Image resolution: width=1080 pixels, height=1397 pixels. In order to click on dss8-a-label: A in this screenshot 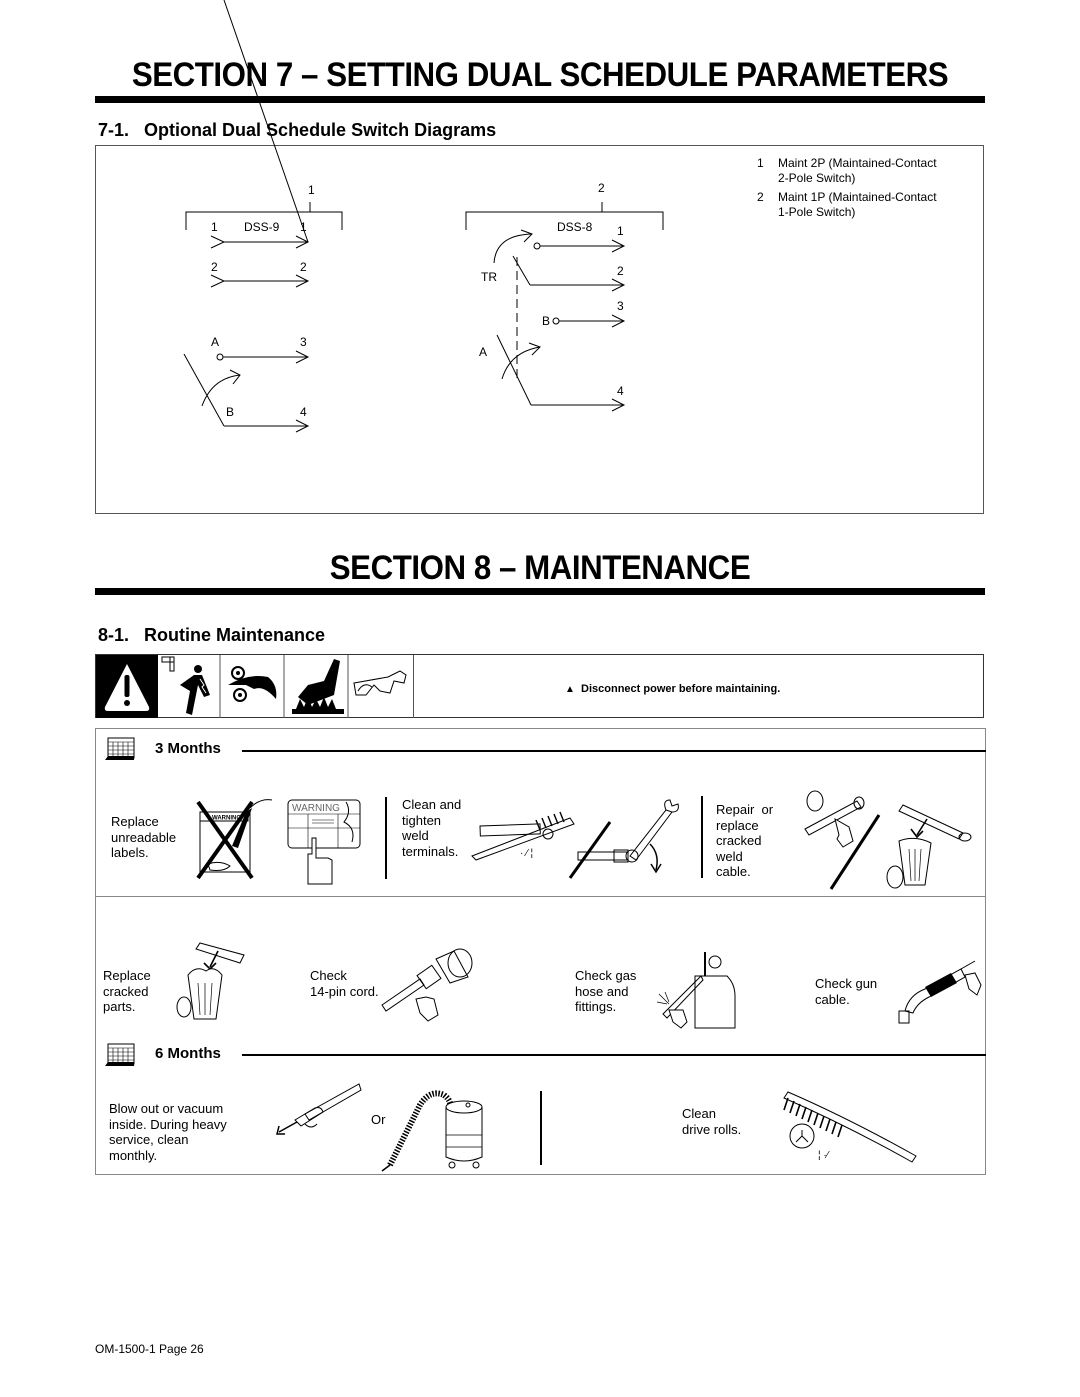, I will do `click(483, 352)`.